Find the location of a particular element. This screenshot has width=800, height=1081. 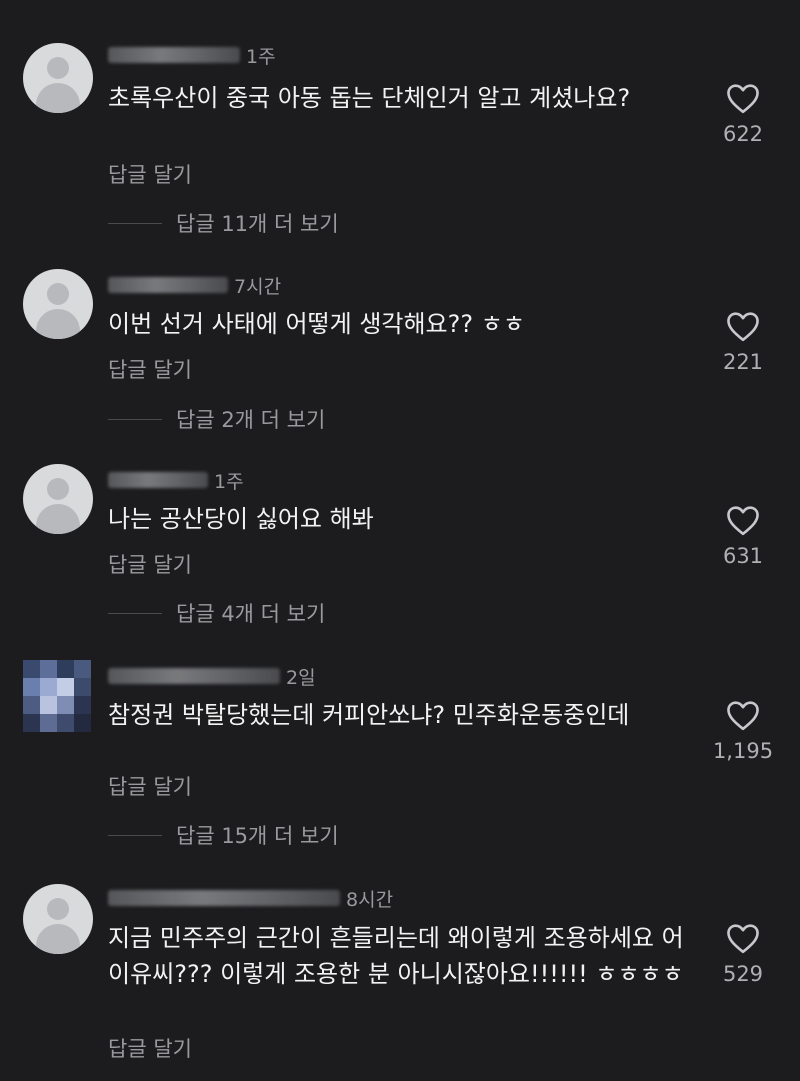

comment-text: 이번 선거 사태에 어떻게 생각해요?? ㅎㅎ is located at coordinates (316, 324).